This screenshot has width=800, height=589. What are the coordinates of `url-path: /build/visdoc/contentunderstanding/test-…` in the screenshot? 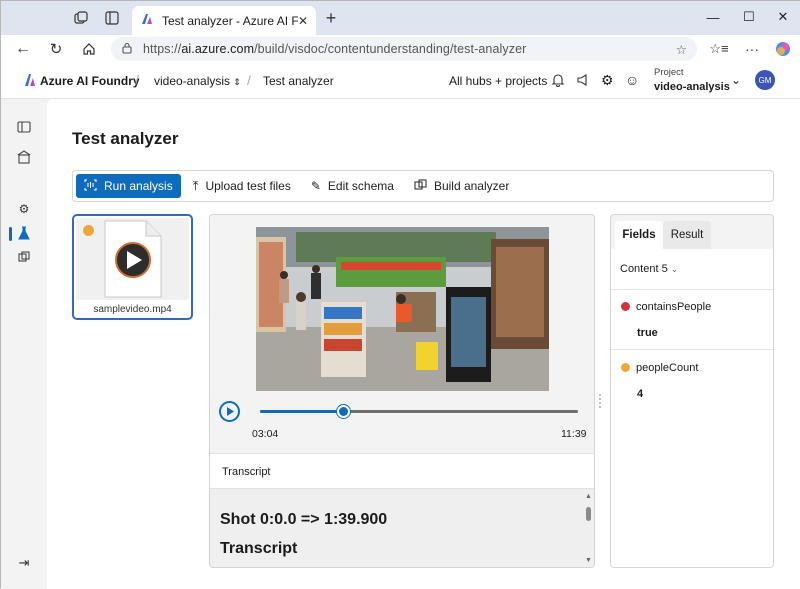 It's located at (390, 49).